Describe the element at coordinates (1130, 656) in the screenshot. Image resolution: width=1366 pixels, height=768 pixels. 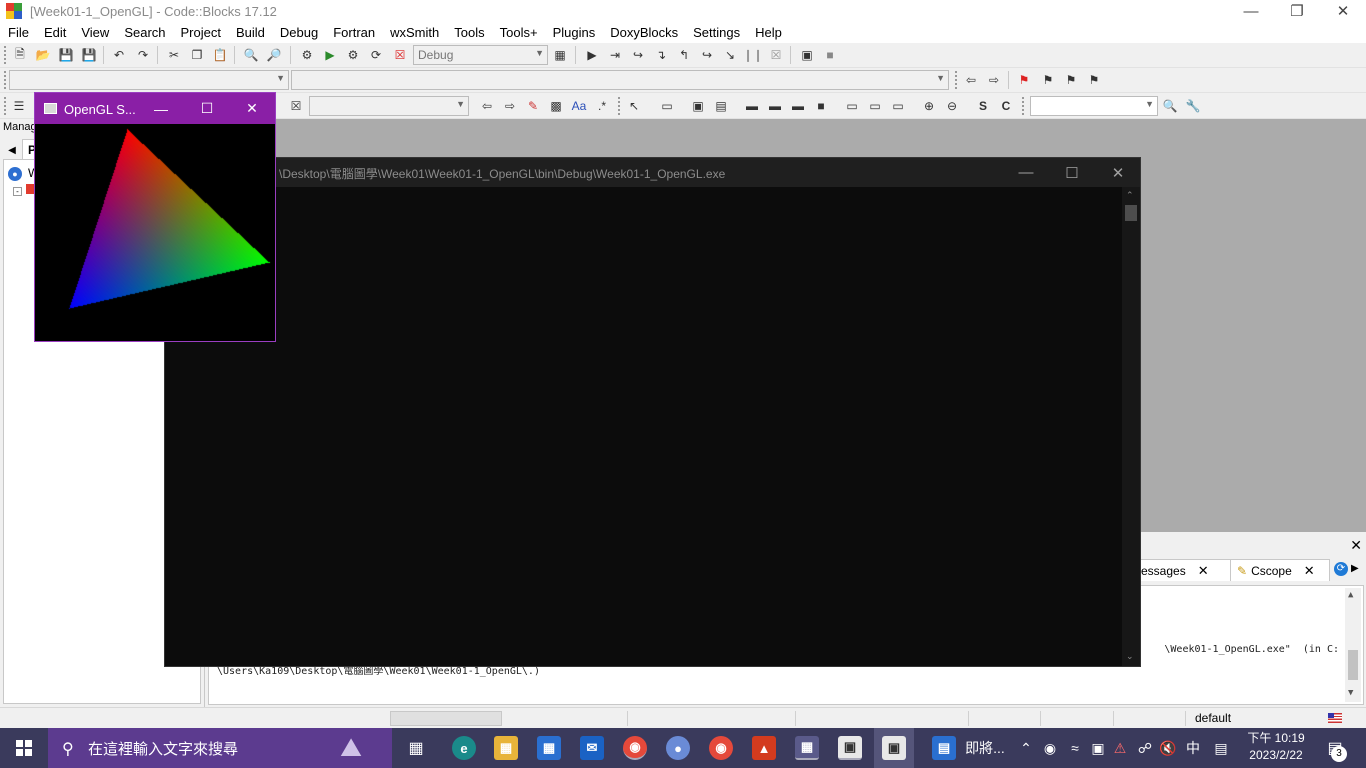
I see `scroll-down-icon: ⌄` at that location.